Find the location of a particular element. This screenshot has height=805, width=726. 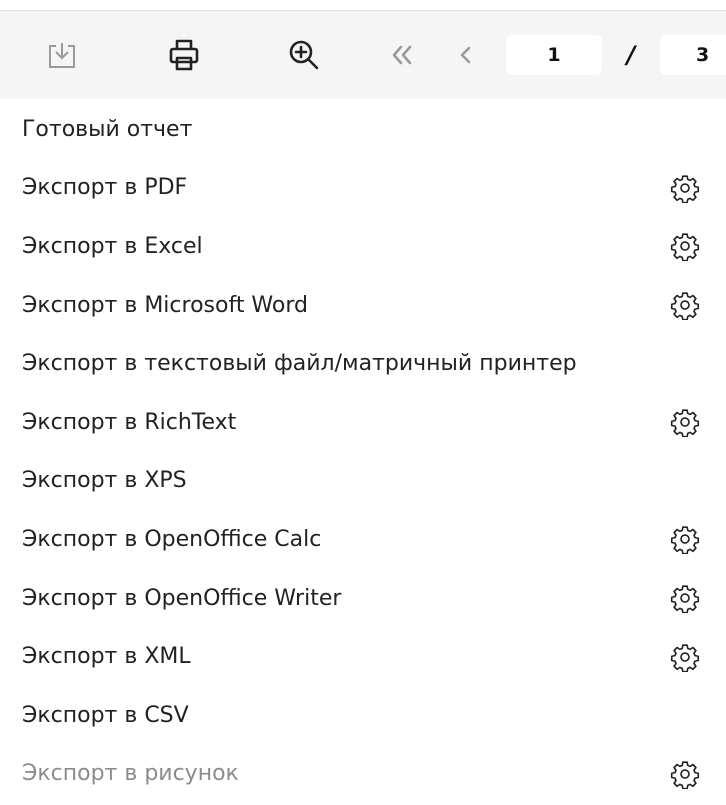

menu-item-label: Экспорт в XPS is located at coordinates (104, 481).